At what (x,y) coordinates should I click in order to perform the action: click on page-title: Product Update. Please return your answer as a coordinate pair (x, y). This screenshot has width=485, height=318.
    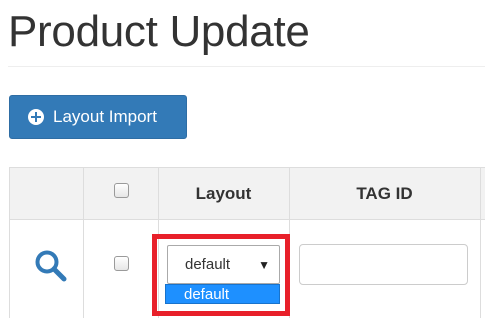
    Looking at the image, I should click on (159, 31).